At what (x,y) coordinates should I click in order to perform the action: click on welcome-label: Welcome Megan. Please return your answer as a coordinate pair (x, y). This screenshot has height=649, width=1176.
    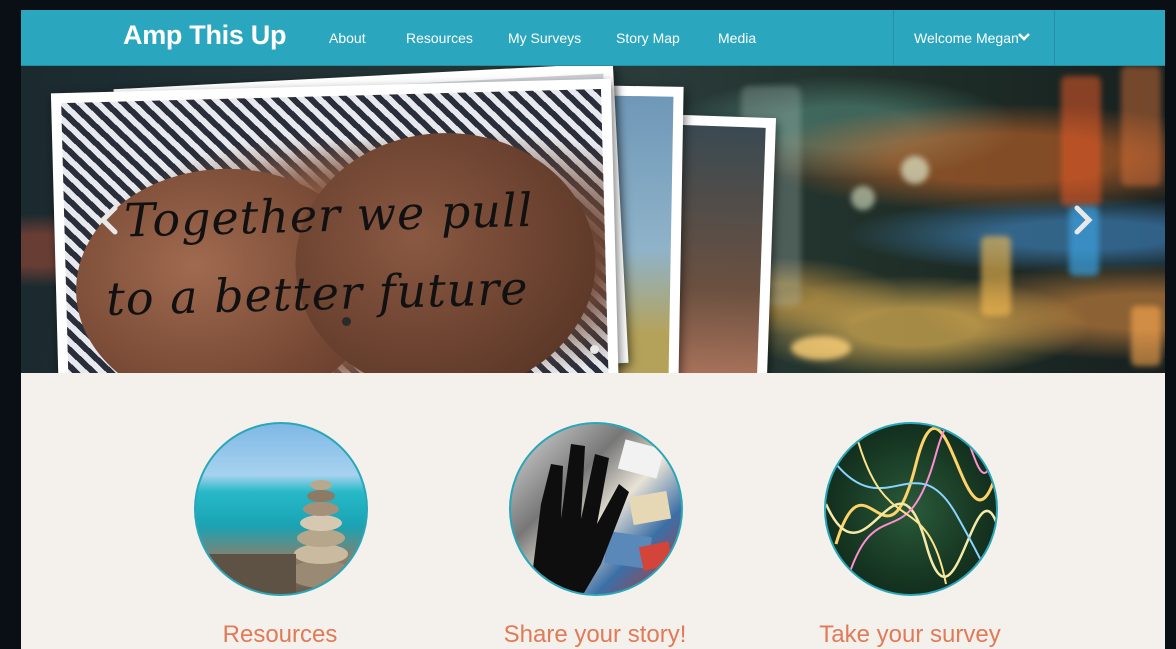
    Looking at the image, I should click on (966, 38).